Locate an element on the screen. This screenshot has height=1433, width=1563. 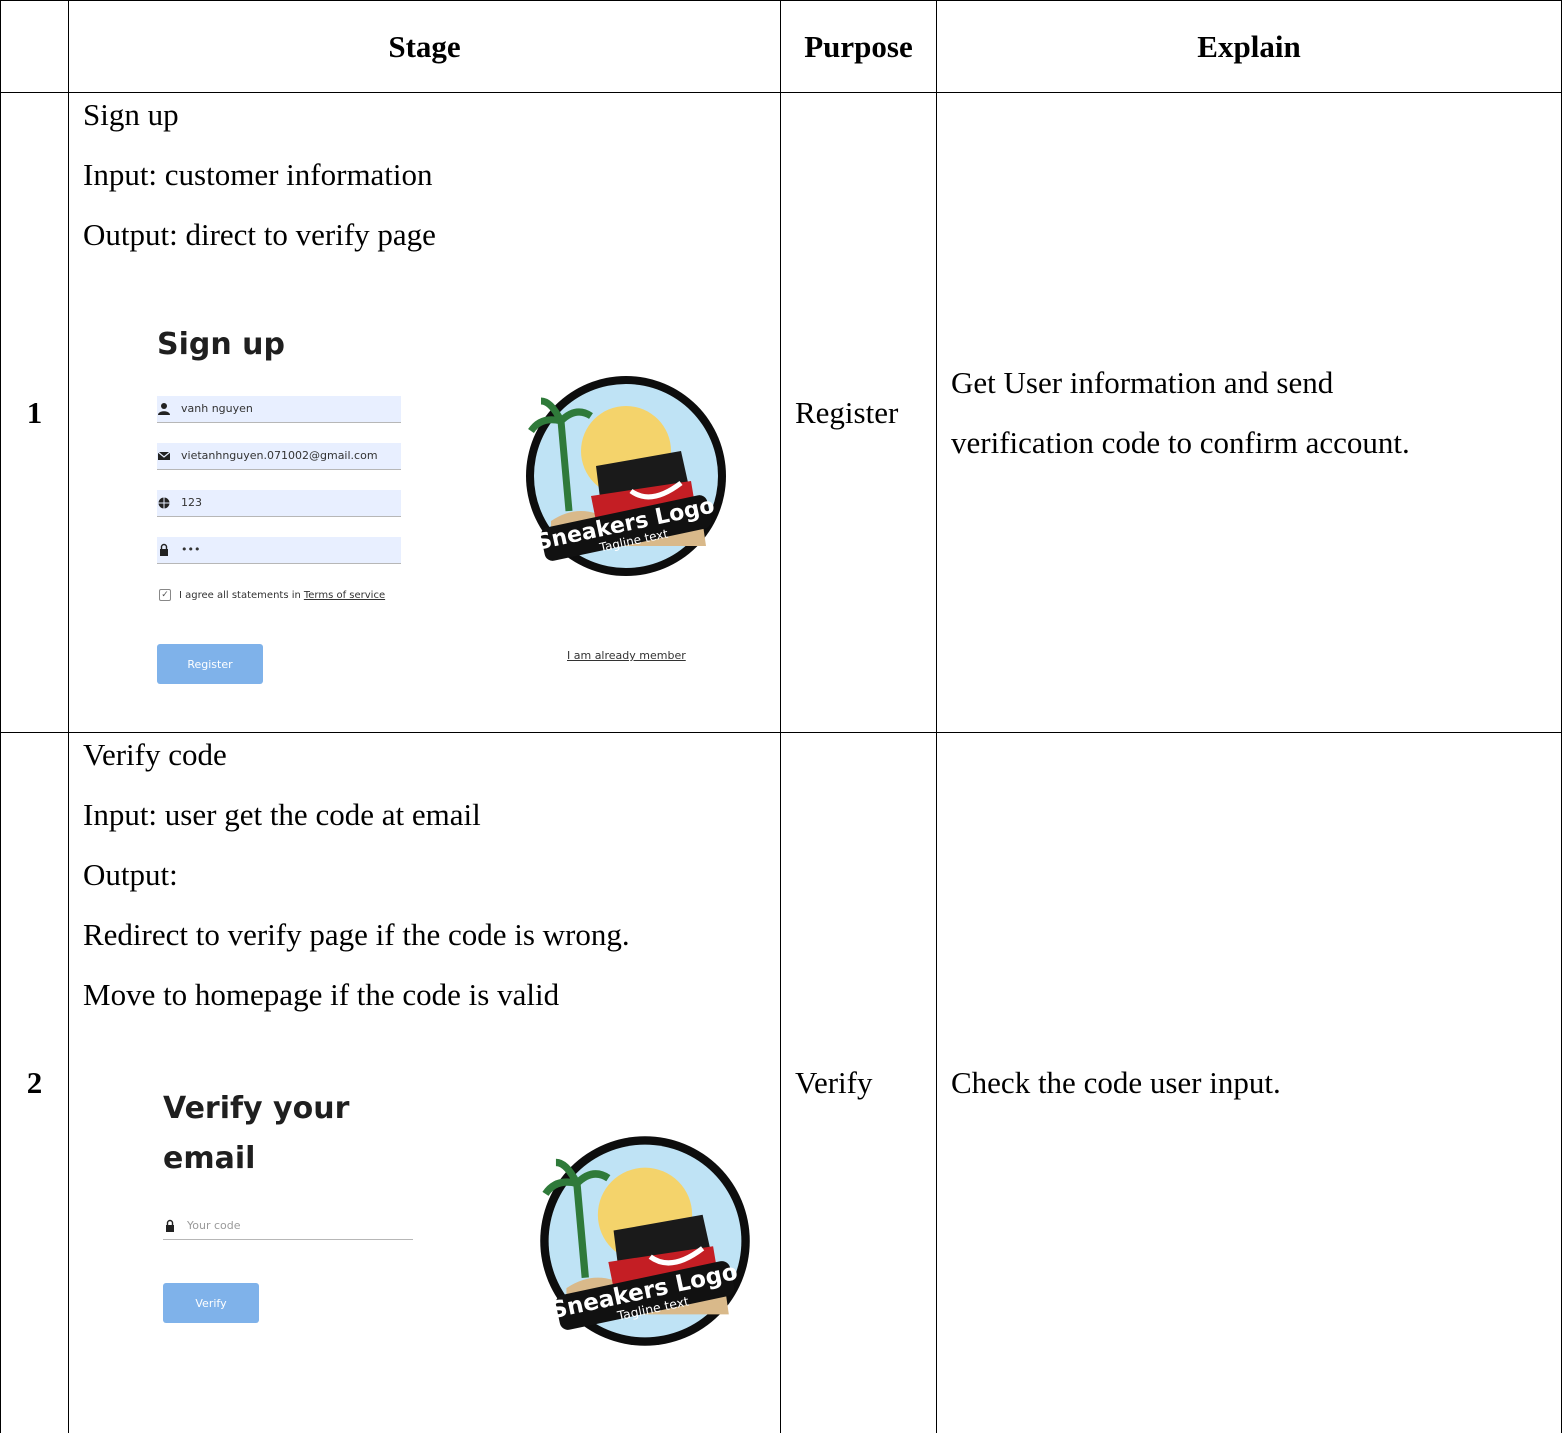
mail-icon is located at coordinates (164, 455).